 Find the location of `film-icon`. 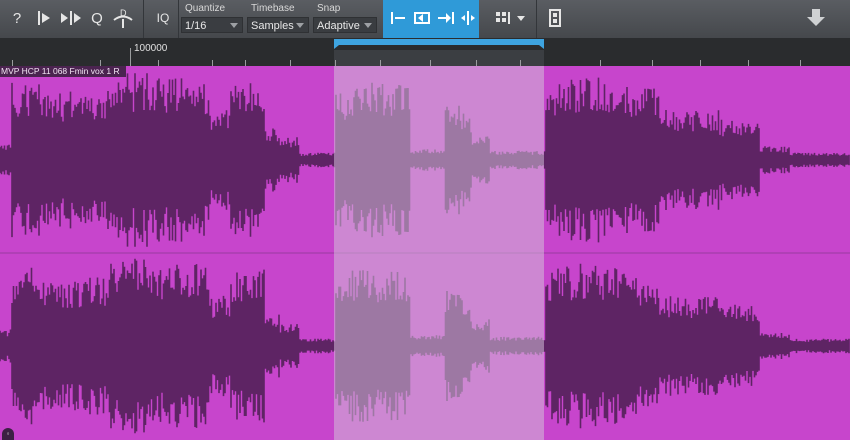

film-icon is located at coordinates (555, 18).